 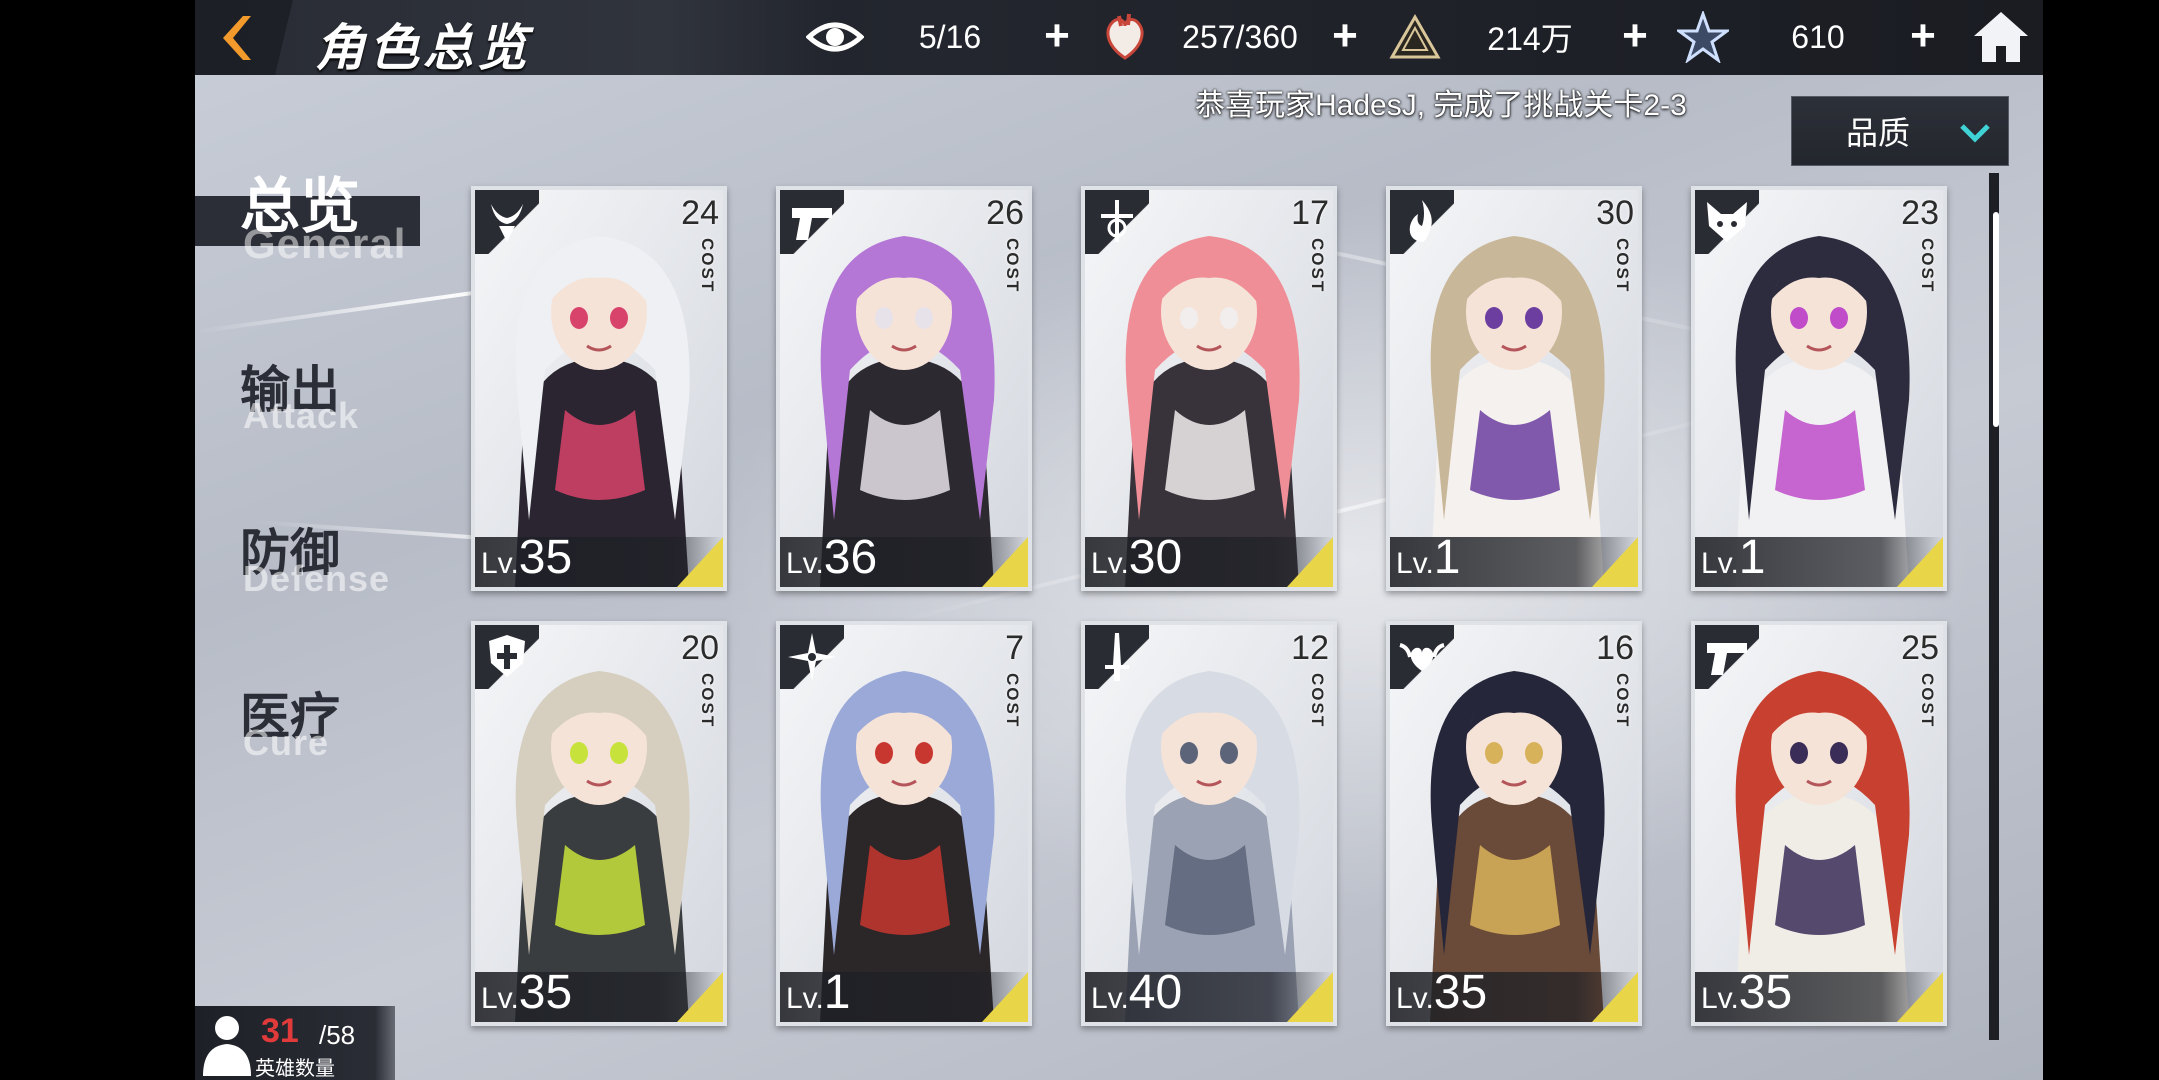 What do you see at coordinates (1345, 37) in the screenshot?
I see `add-stamina-button: +` at bounding box center [1345, 37].